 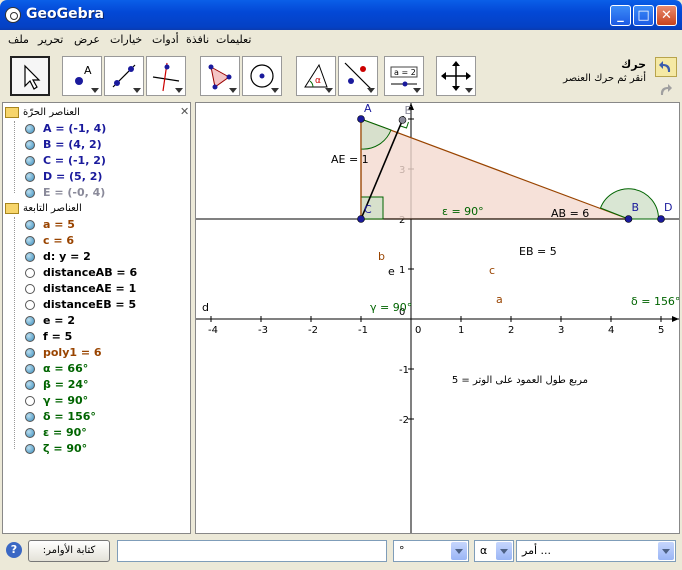 What do you see at coordinates (184, 111) in the screenshot?
I see `algebra-close-icon: ✕` at bounding box center [184, 111].